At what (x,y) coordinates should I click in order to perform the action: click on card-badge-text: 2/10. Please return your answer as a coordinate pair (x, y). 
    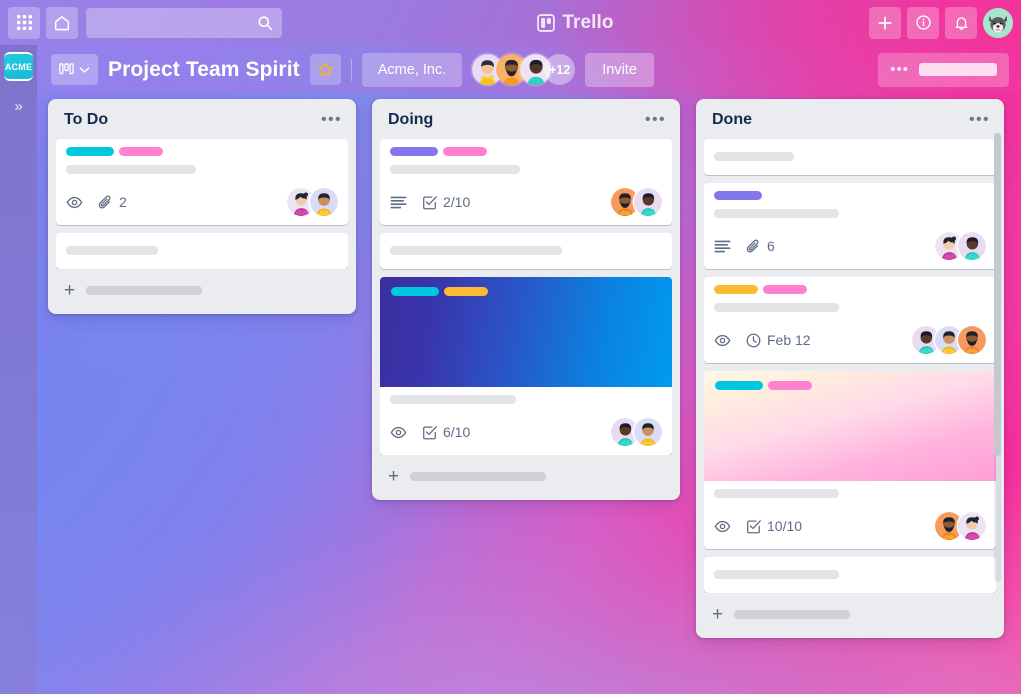
    Looking at the image, I should click on (457, 202).